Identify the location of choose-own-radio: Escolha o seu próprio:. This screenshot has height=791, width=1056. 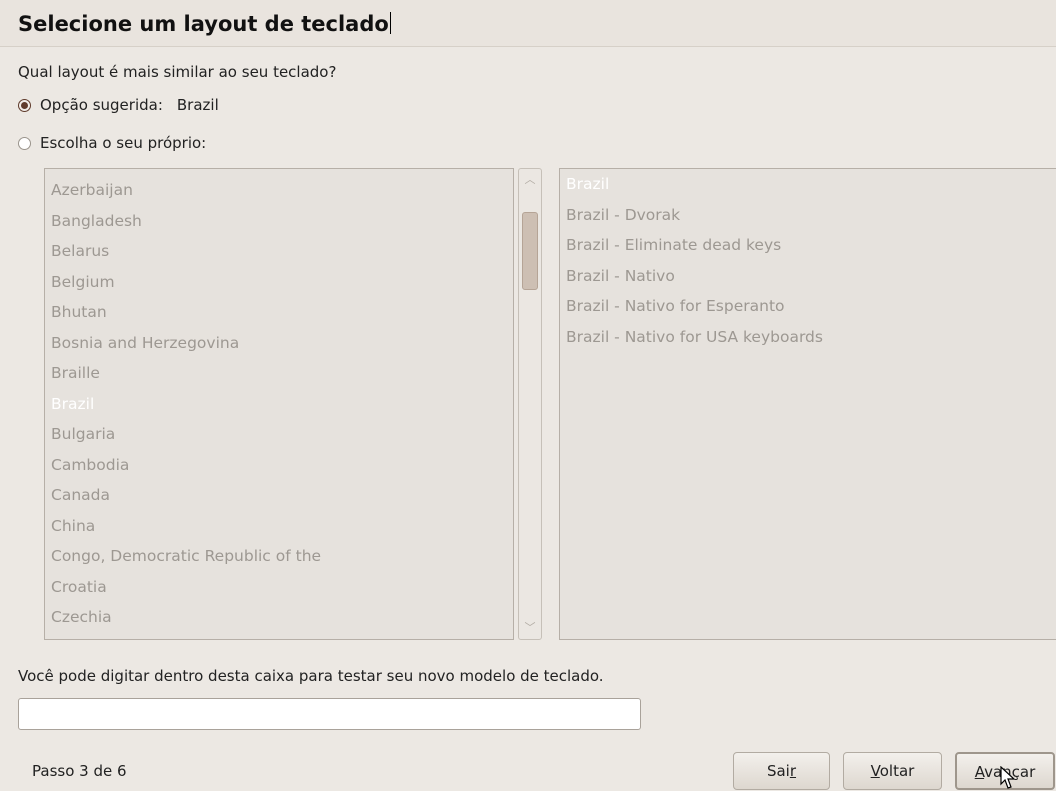
(112, 143).